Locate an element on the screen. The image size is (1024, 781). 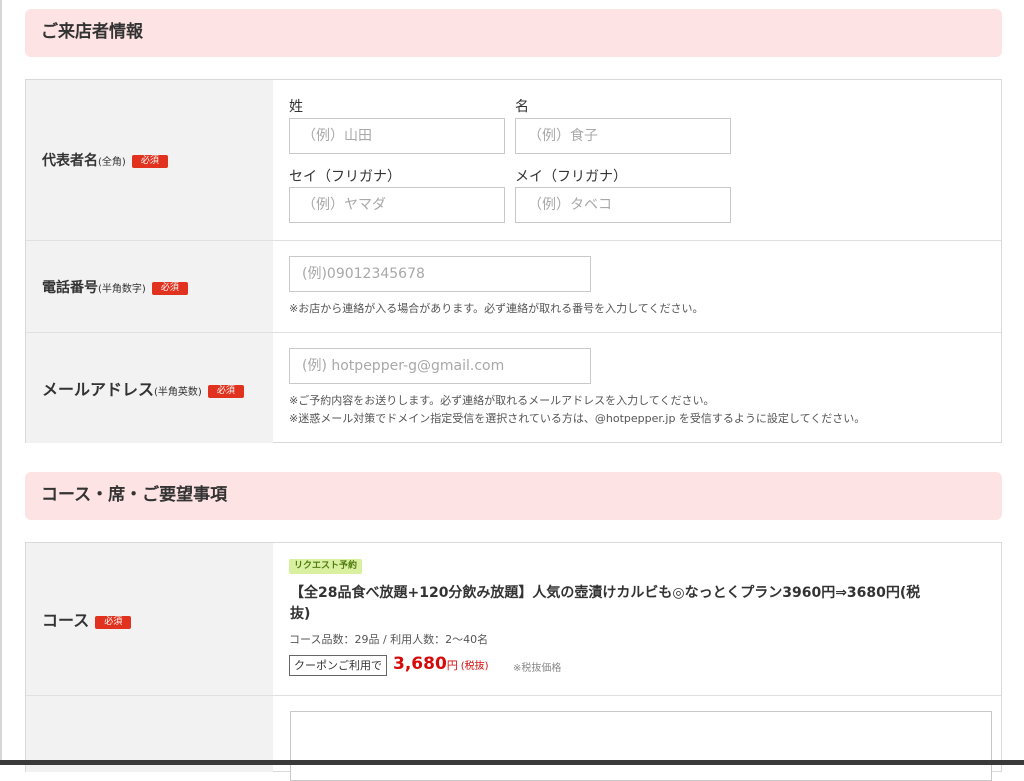
email-label-cell: メールアドレス(半角英数) 必須 is located at coordinates (149, 388).